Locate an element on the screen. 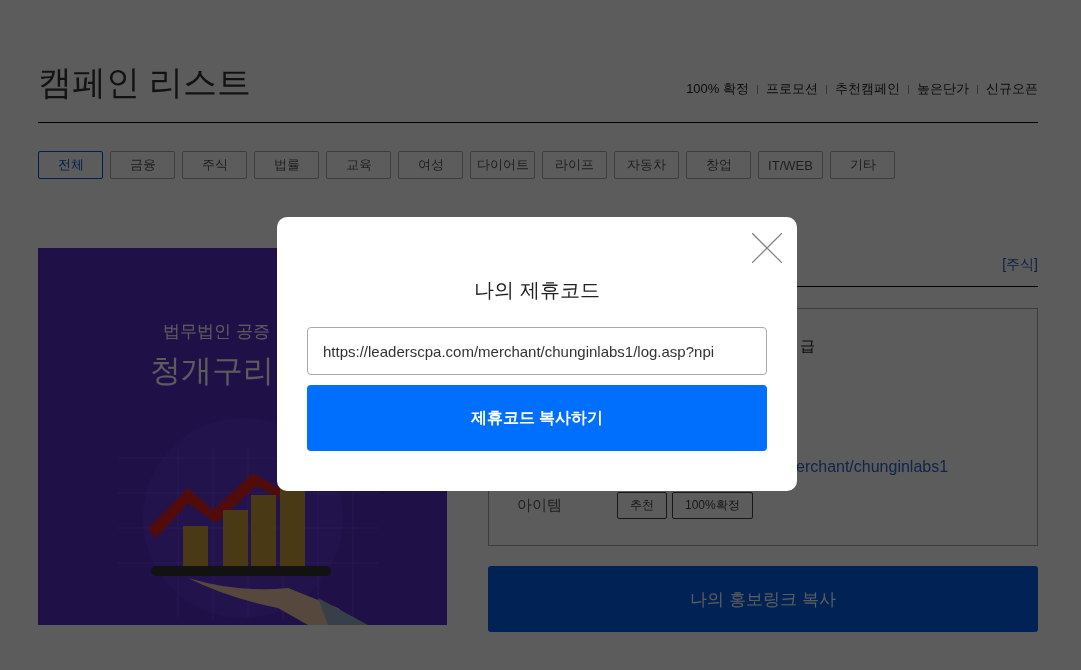  category-tab: 법률 is located at coordinates (286, 165).